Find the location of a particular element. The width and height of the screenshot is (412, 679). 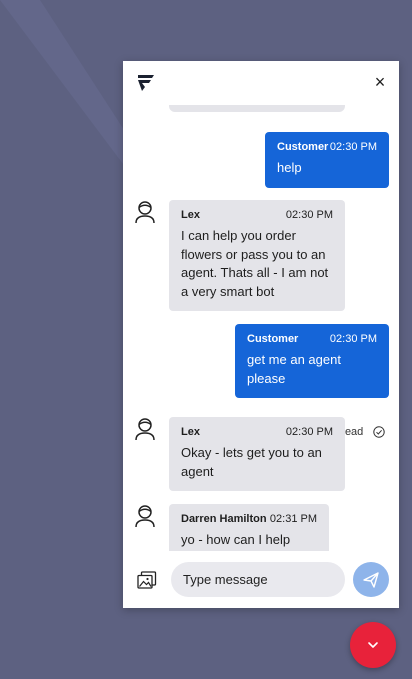

message-text: Okay - lets get you to an agent is located at coordinates (251, 462).